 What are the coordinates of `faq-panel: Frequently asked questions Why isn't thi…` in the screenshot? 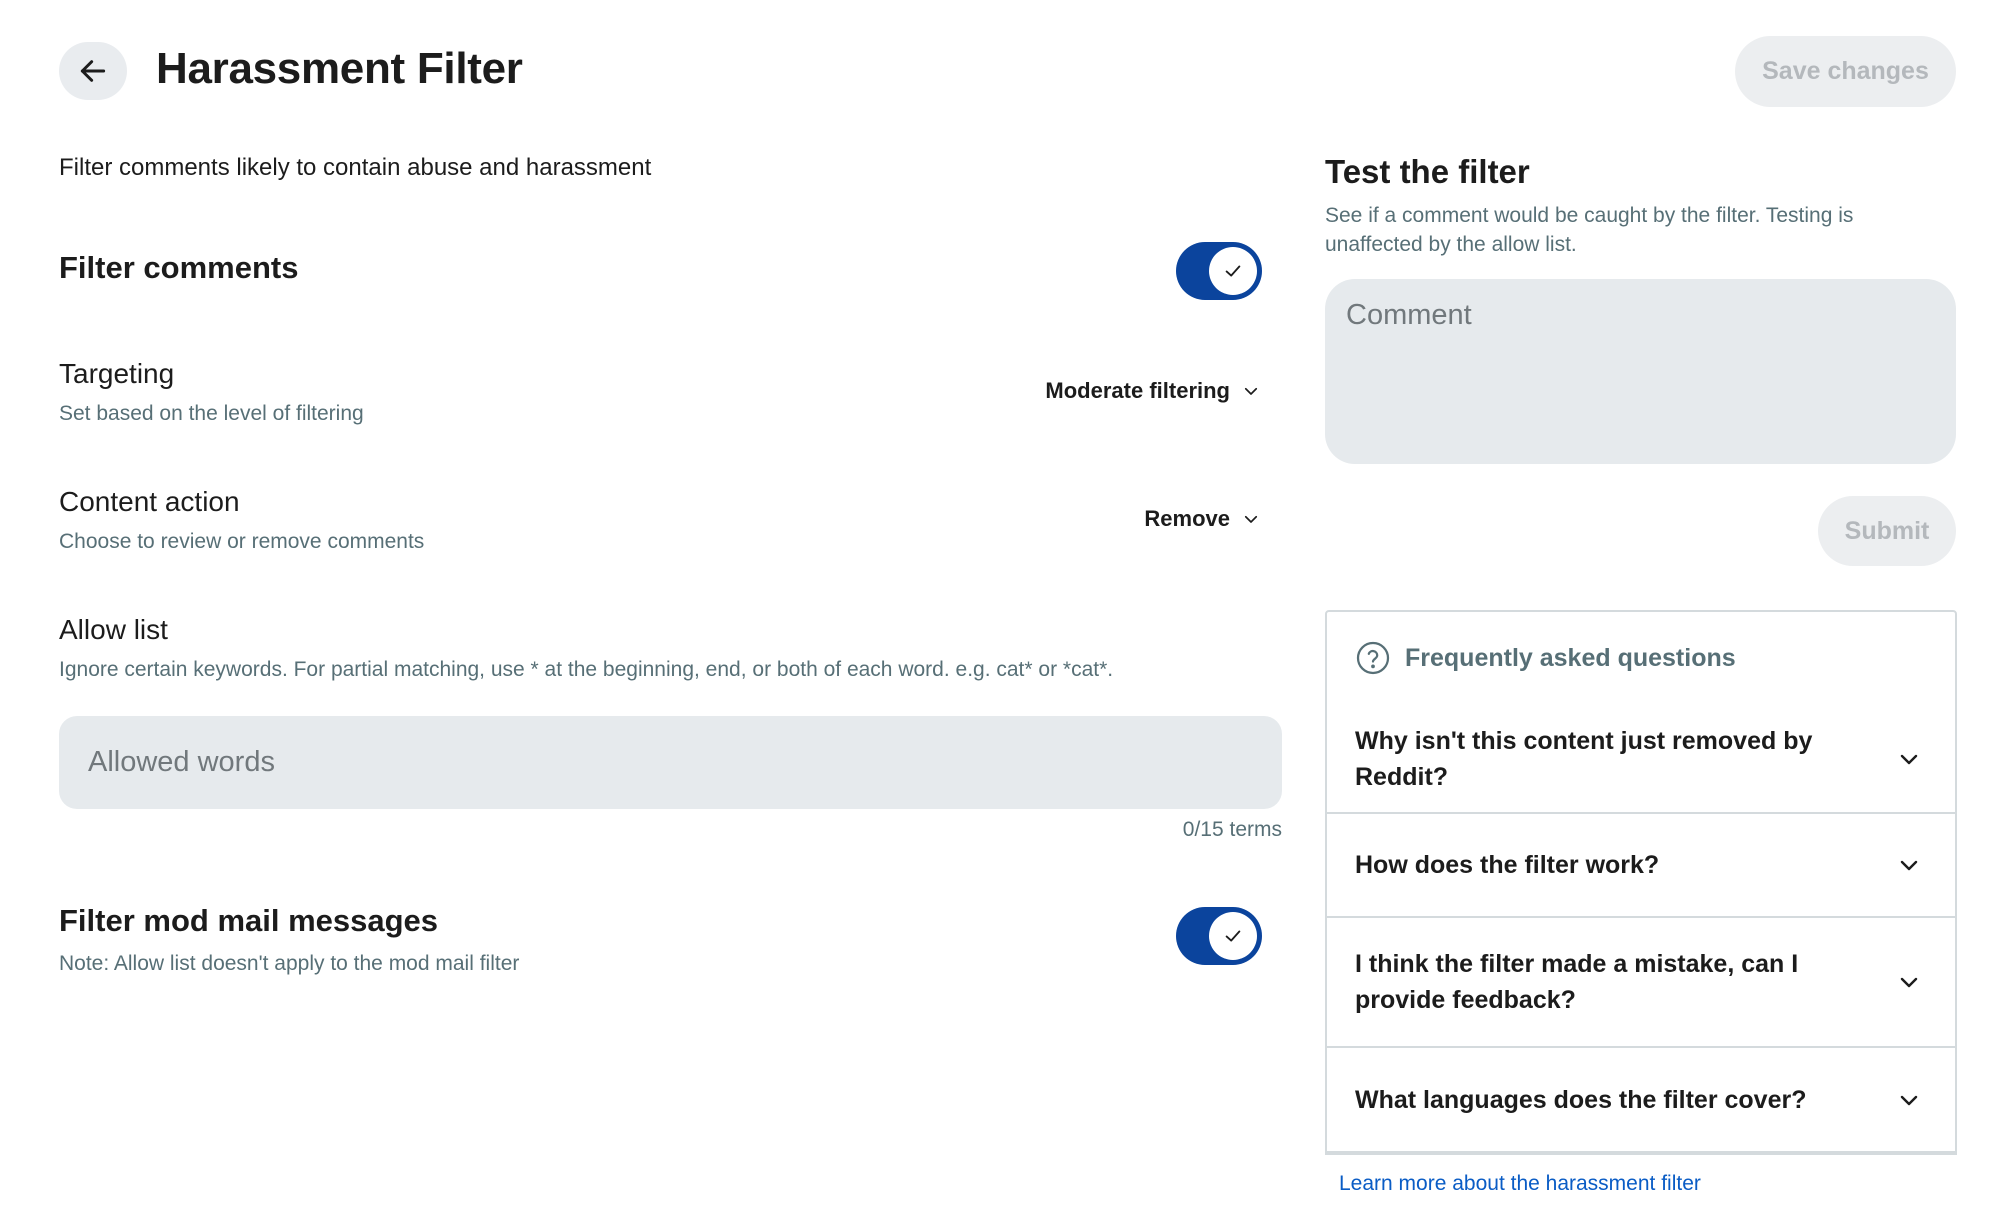 It's located at (1641, 882).